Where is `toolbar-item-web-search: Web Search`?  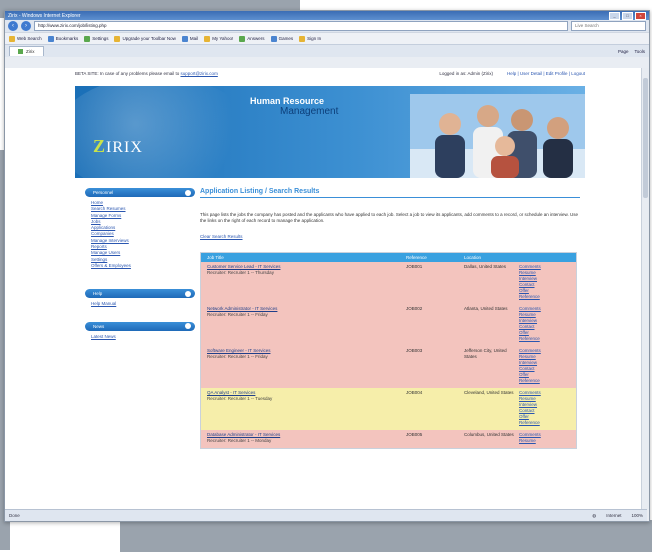 toolbar-item-web-search: Web Search is located at coordinates (25, 38).